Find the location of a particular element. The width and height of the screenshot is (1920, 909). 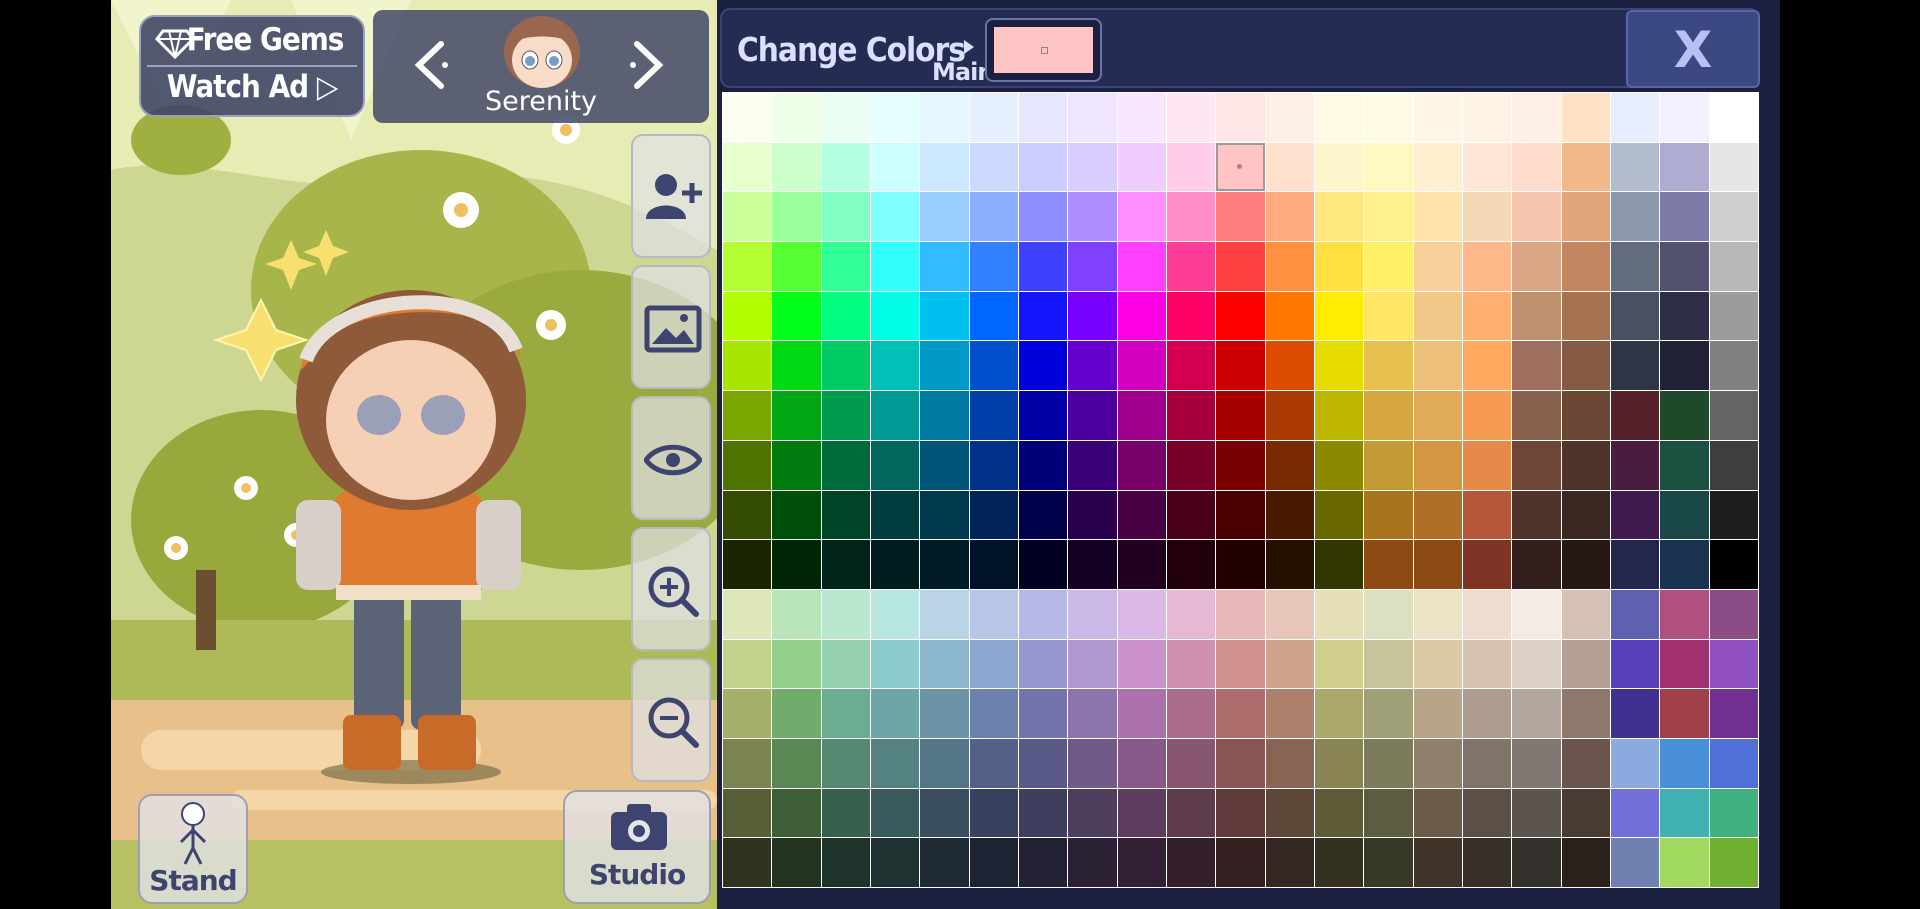

current-color-swatch is located at coordinates (1043, 50).